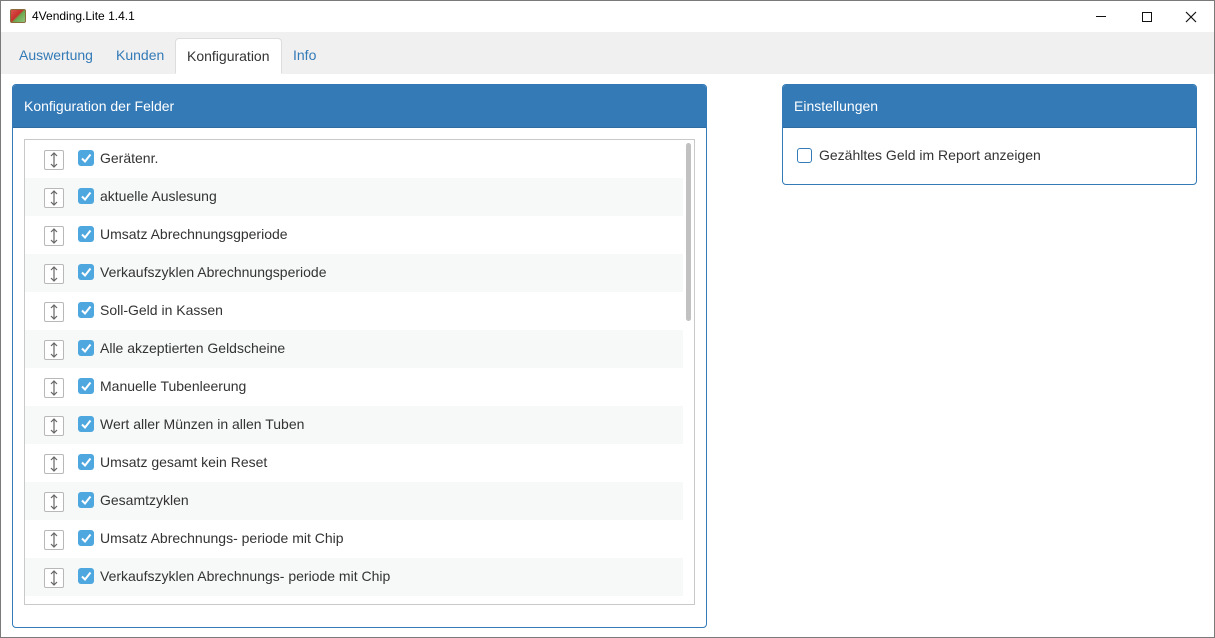  Describe the element at coordinates (304, 56) in the screenshot. I see `tab-info: Info` at that location.